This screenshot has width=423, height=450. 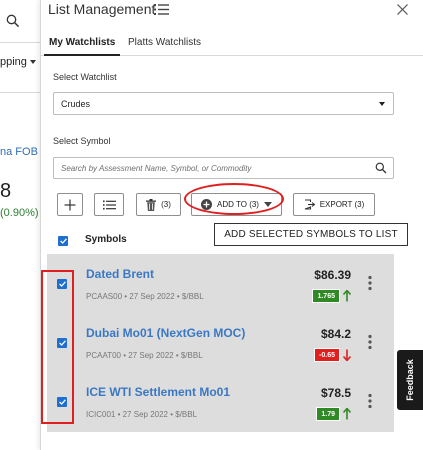 I want to click on watchlist-select-value: Crudes, so click(x=76, y=104).